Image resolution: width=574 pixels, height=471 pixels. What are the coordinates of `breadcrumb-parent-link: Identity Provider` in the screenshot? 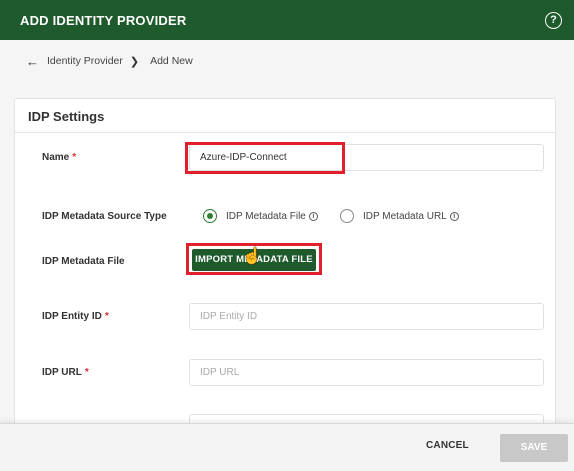 It's located at (85, 61).